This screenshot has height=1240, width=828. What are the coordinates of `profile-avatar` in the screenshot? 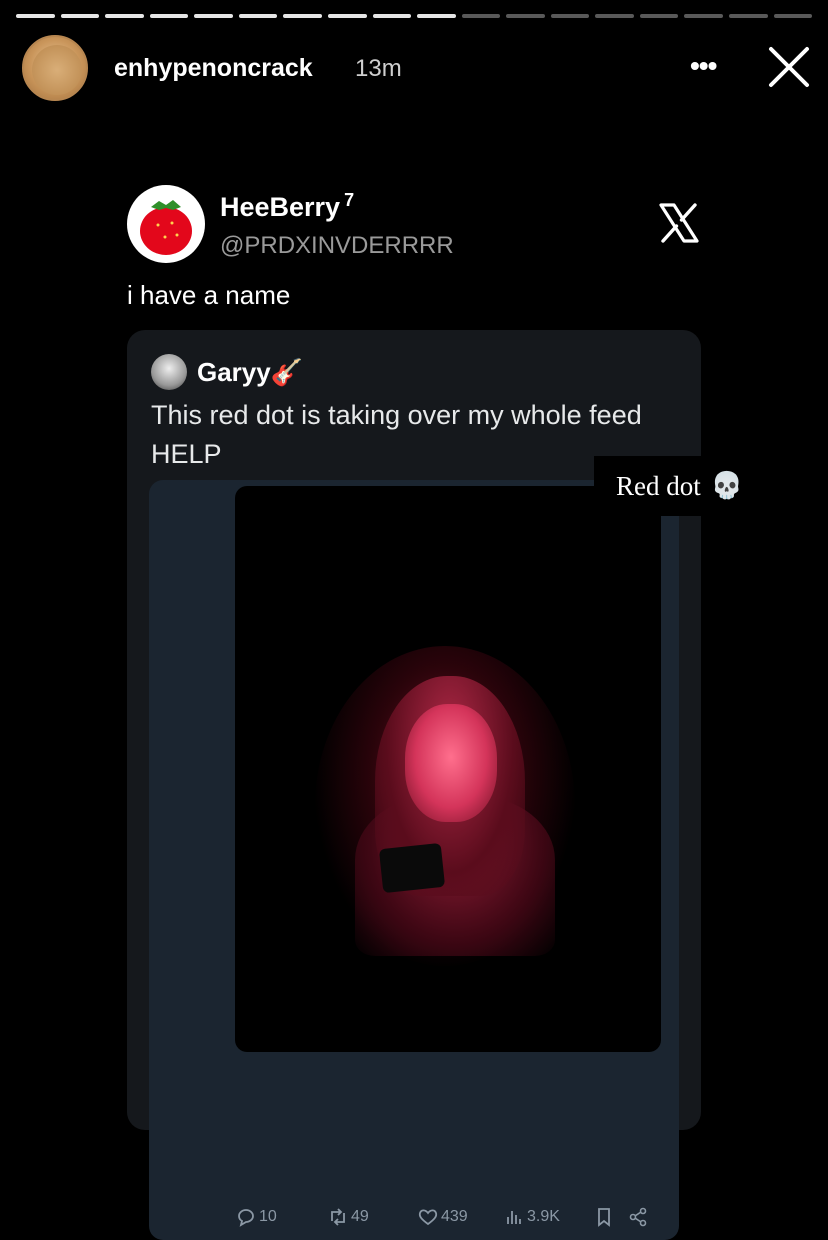 It's located at (55, 68).